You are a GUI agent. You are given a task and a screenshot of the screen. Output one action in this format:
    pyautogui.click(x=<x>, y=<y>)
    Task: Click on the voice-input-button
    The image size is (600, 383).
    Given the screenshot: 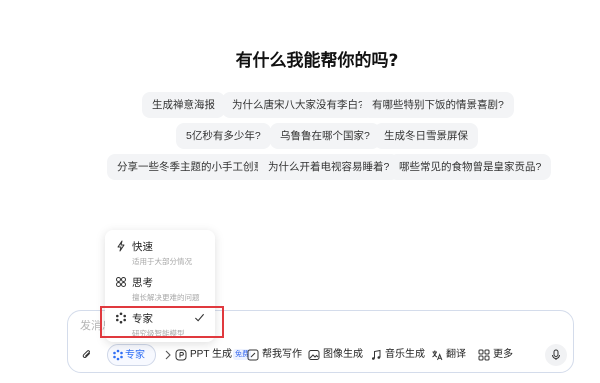 What is the action you would take?
    pyautogui.click(x=556, y=355)
    